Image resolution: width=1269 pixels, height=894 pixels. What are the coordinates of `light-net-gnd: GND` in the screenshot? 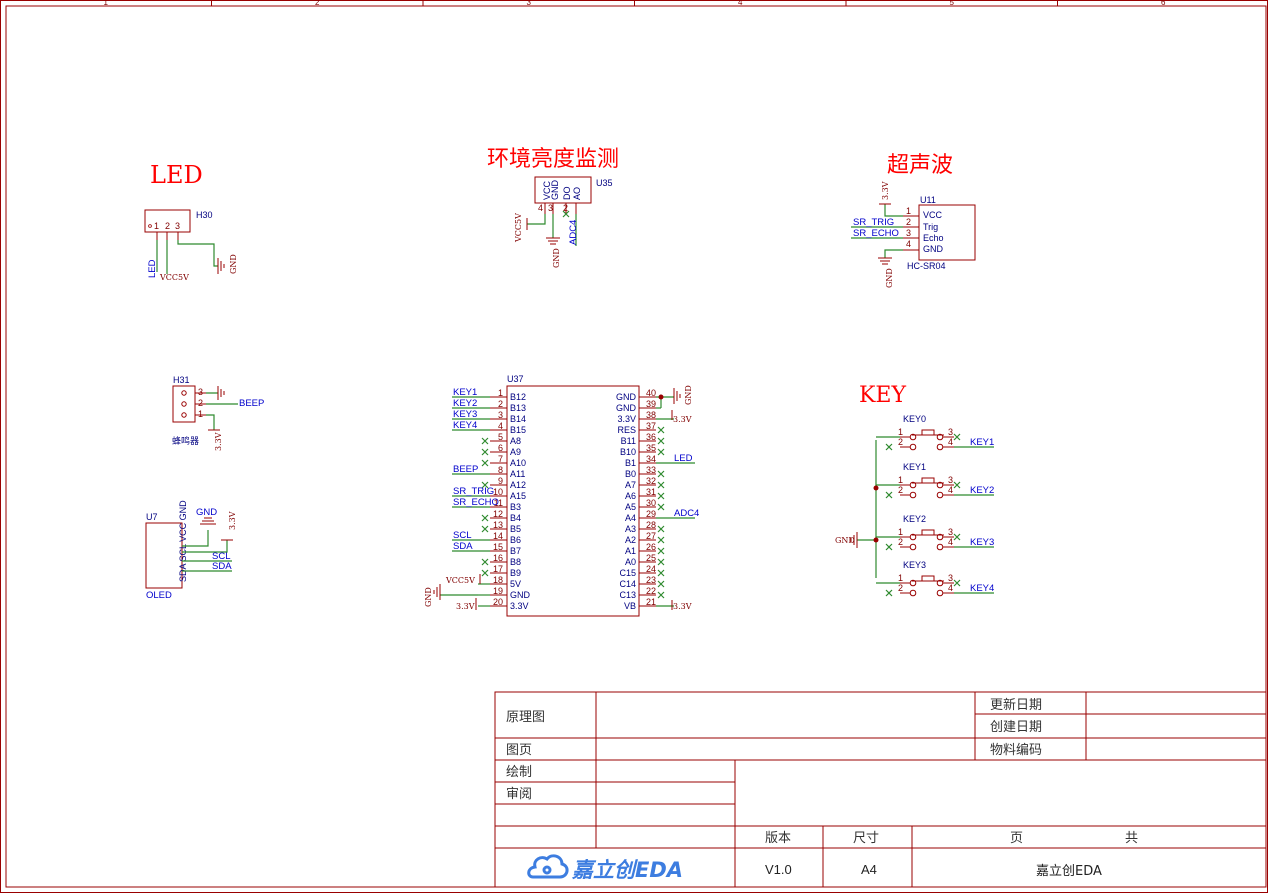 It's located at (556, 258).